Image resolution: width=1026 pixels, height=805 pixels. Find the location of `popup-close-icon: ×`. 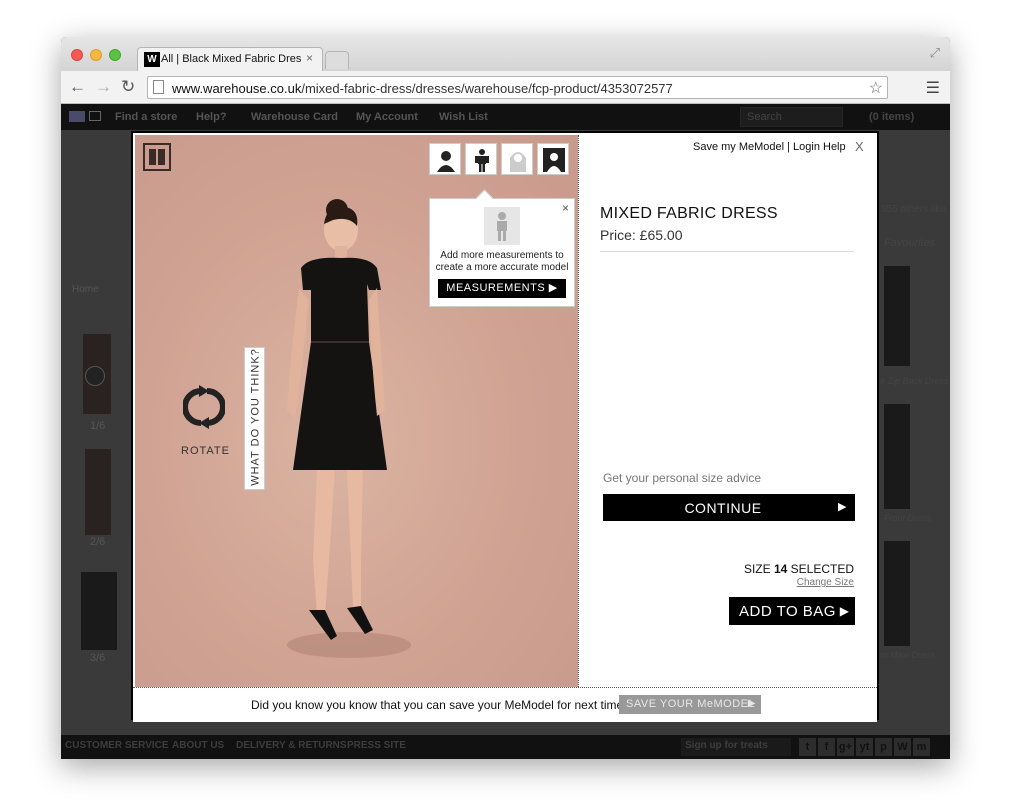

popup-close-icon: × is located at coordinates (565, 208).